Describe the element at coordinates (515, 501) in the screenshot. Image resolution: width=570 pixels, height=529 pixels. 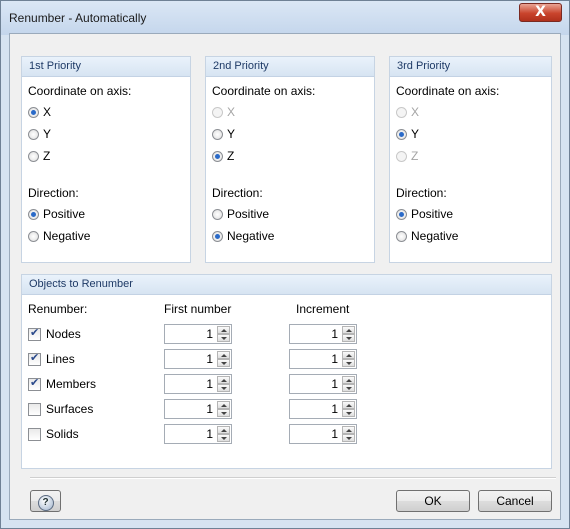
I see `cancel-button: Cancel` at that location.